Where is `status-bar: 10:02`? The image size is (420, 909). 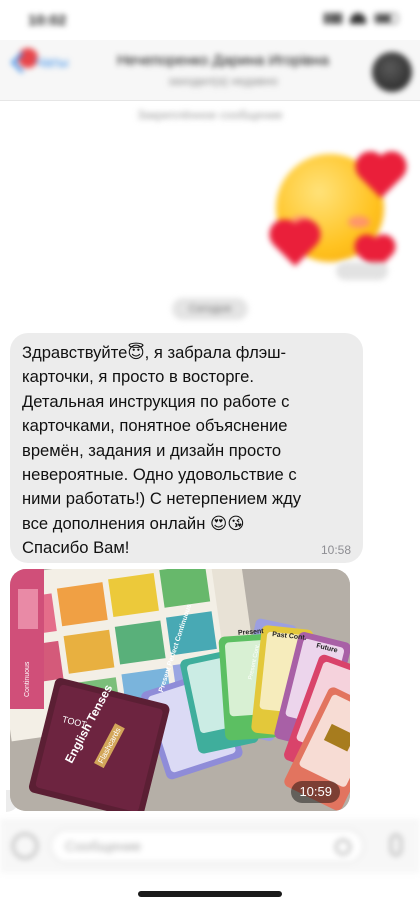 status-bar: 10:02 is located at coordinates (210, 20).